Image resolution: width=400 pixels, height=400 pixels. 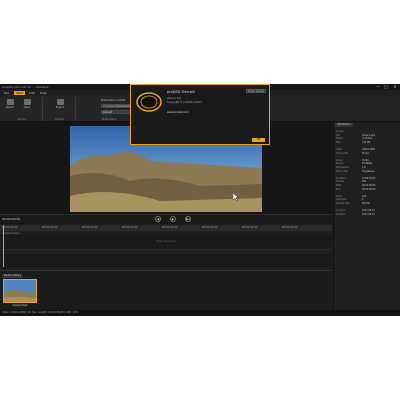 I want to click on stabilization-profile-label: Stabilization profile, so click(x=113, y=100).